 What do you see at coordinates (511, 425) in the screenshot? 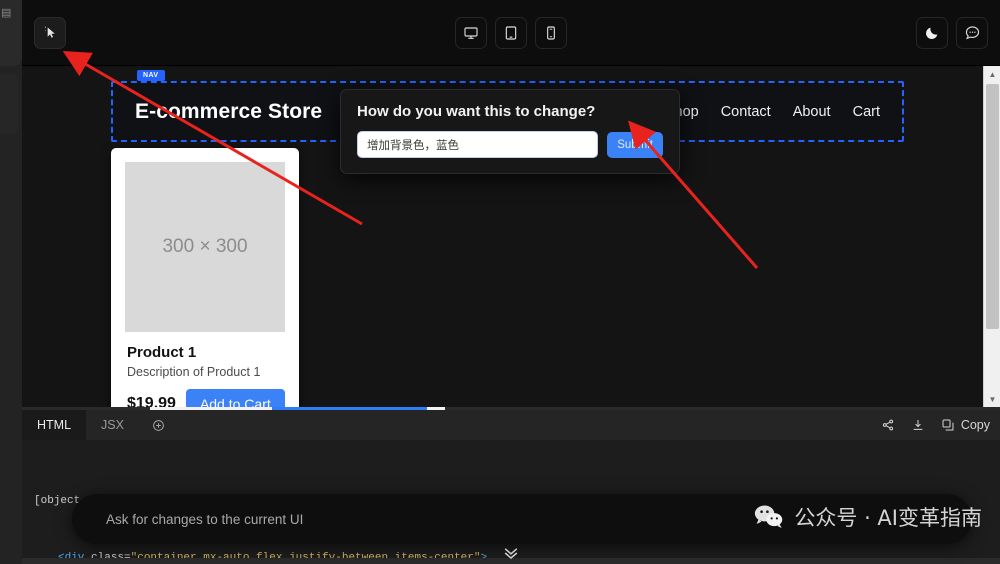
I see `editor-tab-bar: HTML JSX Copy` at bounding box center [511, 425].